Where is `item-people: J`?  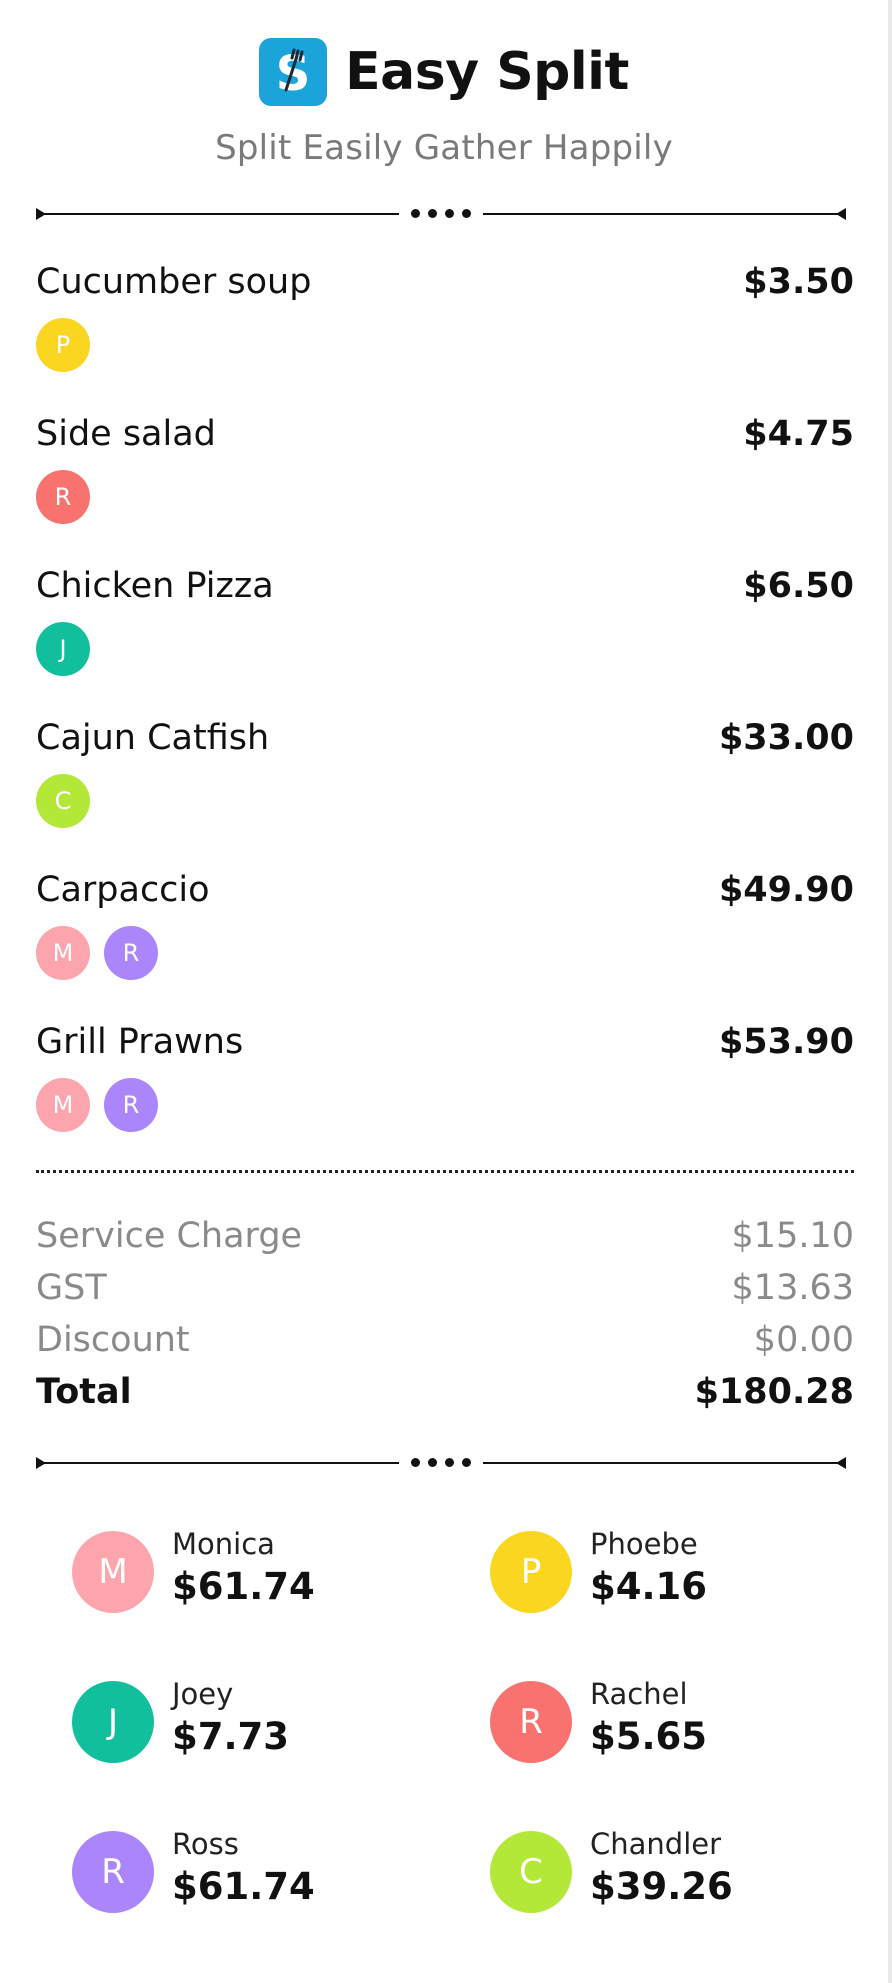 item-people: J is located at coordinates (63, 649).